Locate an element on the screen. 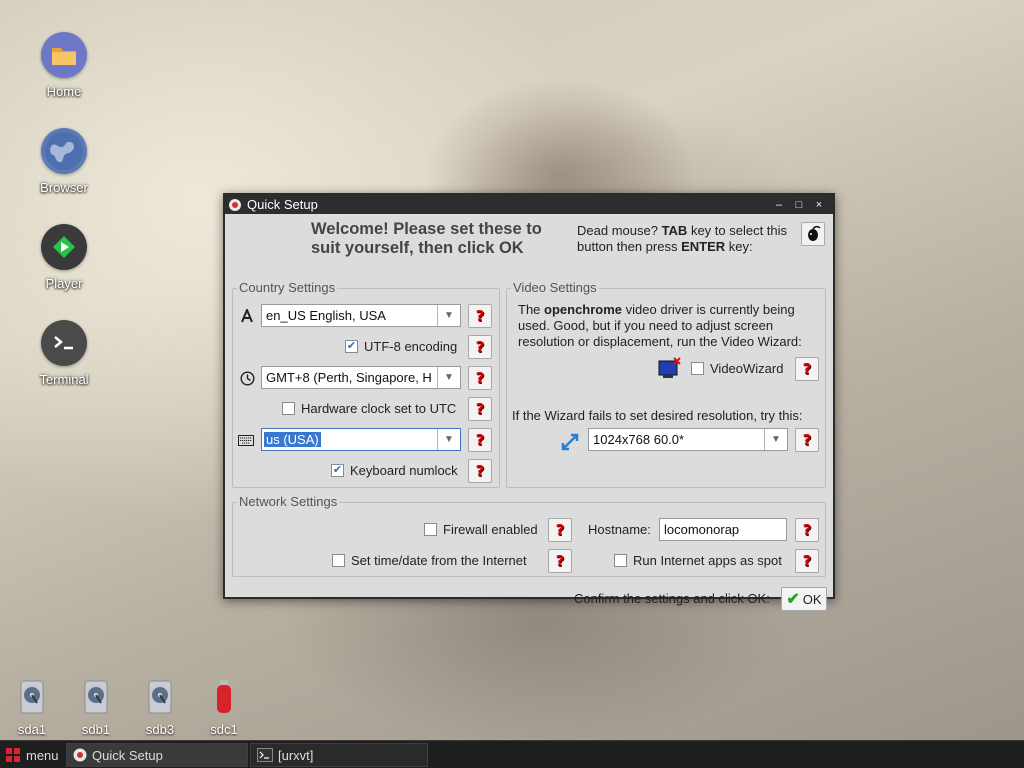  maximize-button: □ is located at coordinates (799, 205).